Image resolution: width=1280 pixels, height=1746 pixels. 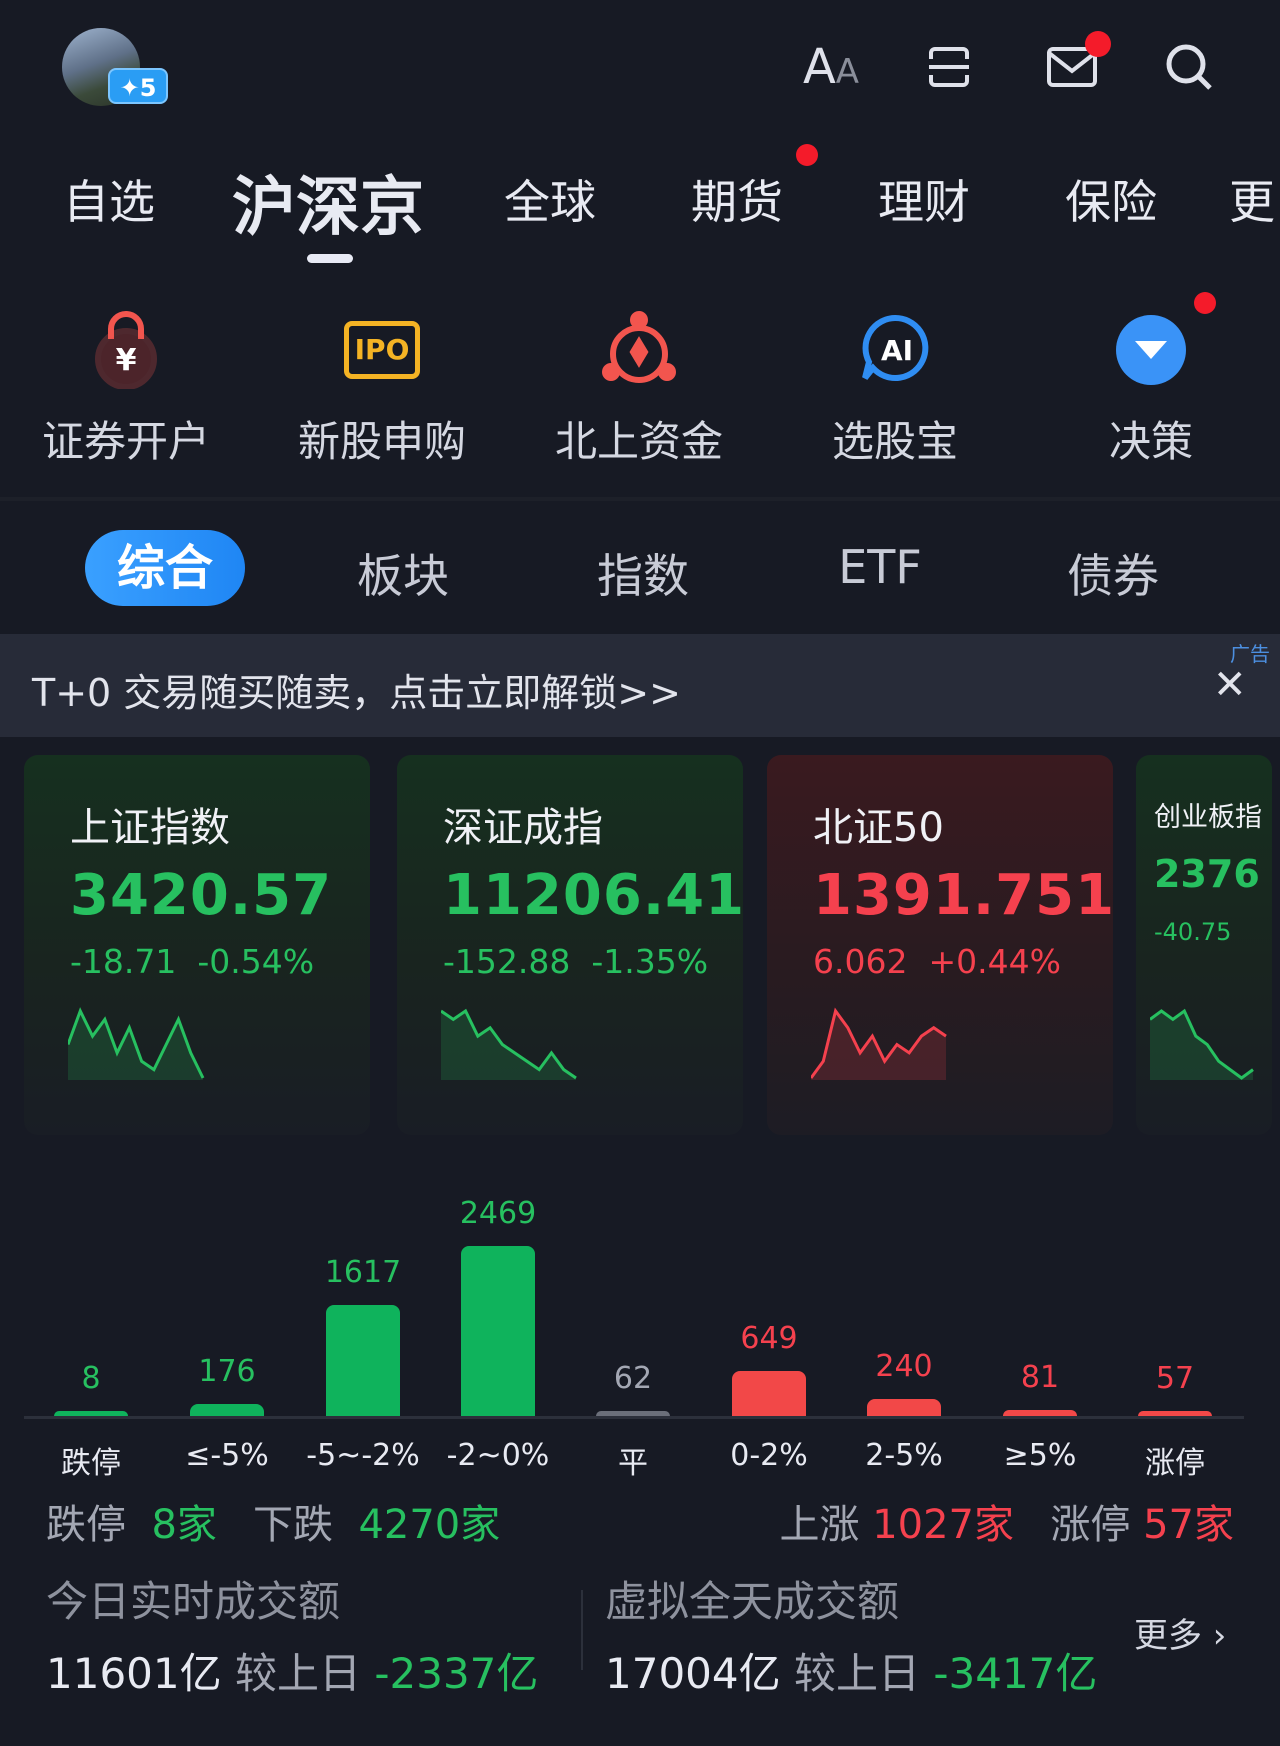 I want to click on bar-category-label: ≤-5%, so click(x=227, y=1455).